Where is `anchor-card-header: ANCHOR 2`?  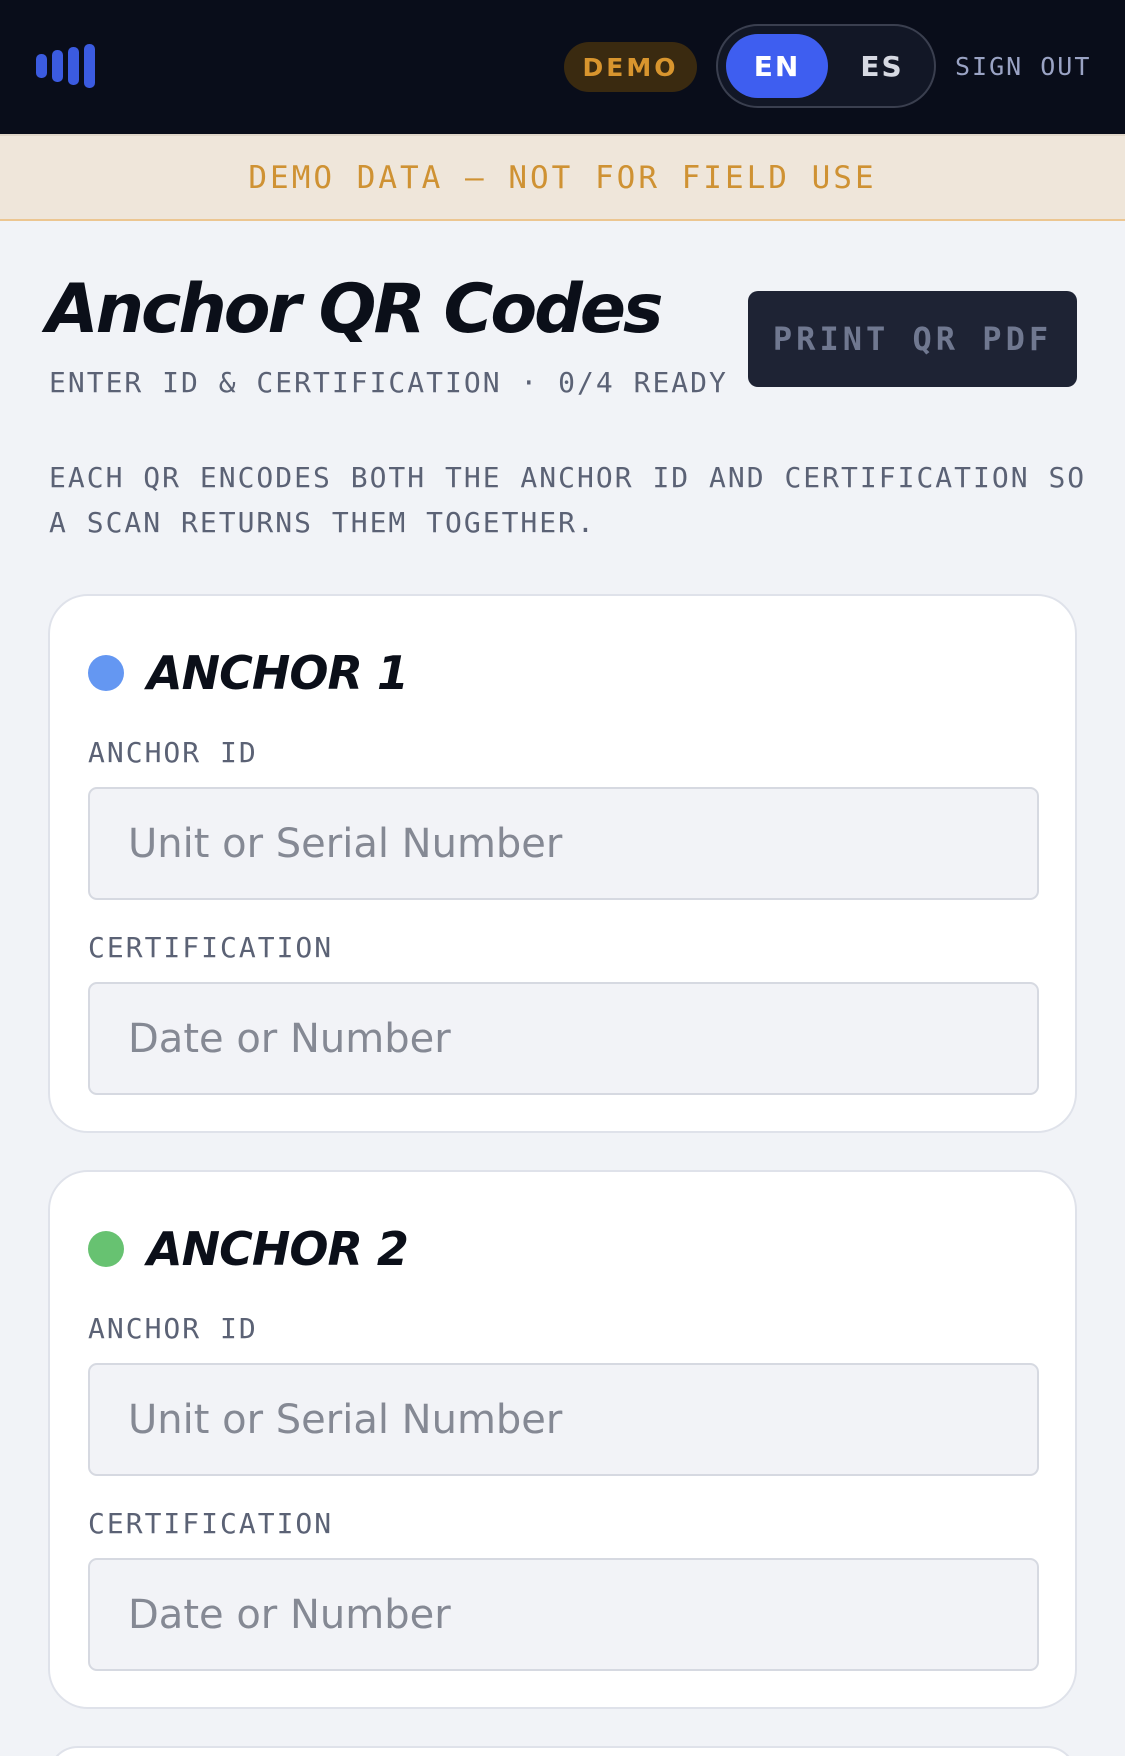
anchor-card-header: ANCHOR 2 is located at coordinates (248, 1249).